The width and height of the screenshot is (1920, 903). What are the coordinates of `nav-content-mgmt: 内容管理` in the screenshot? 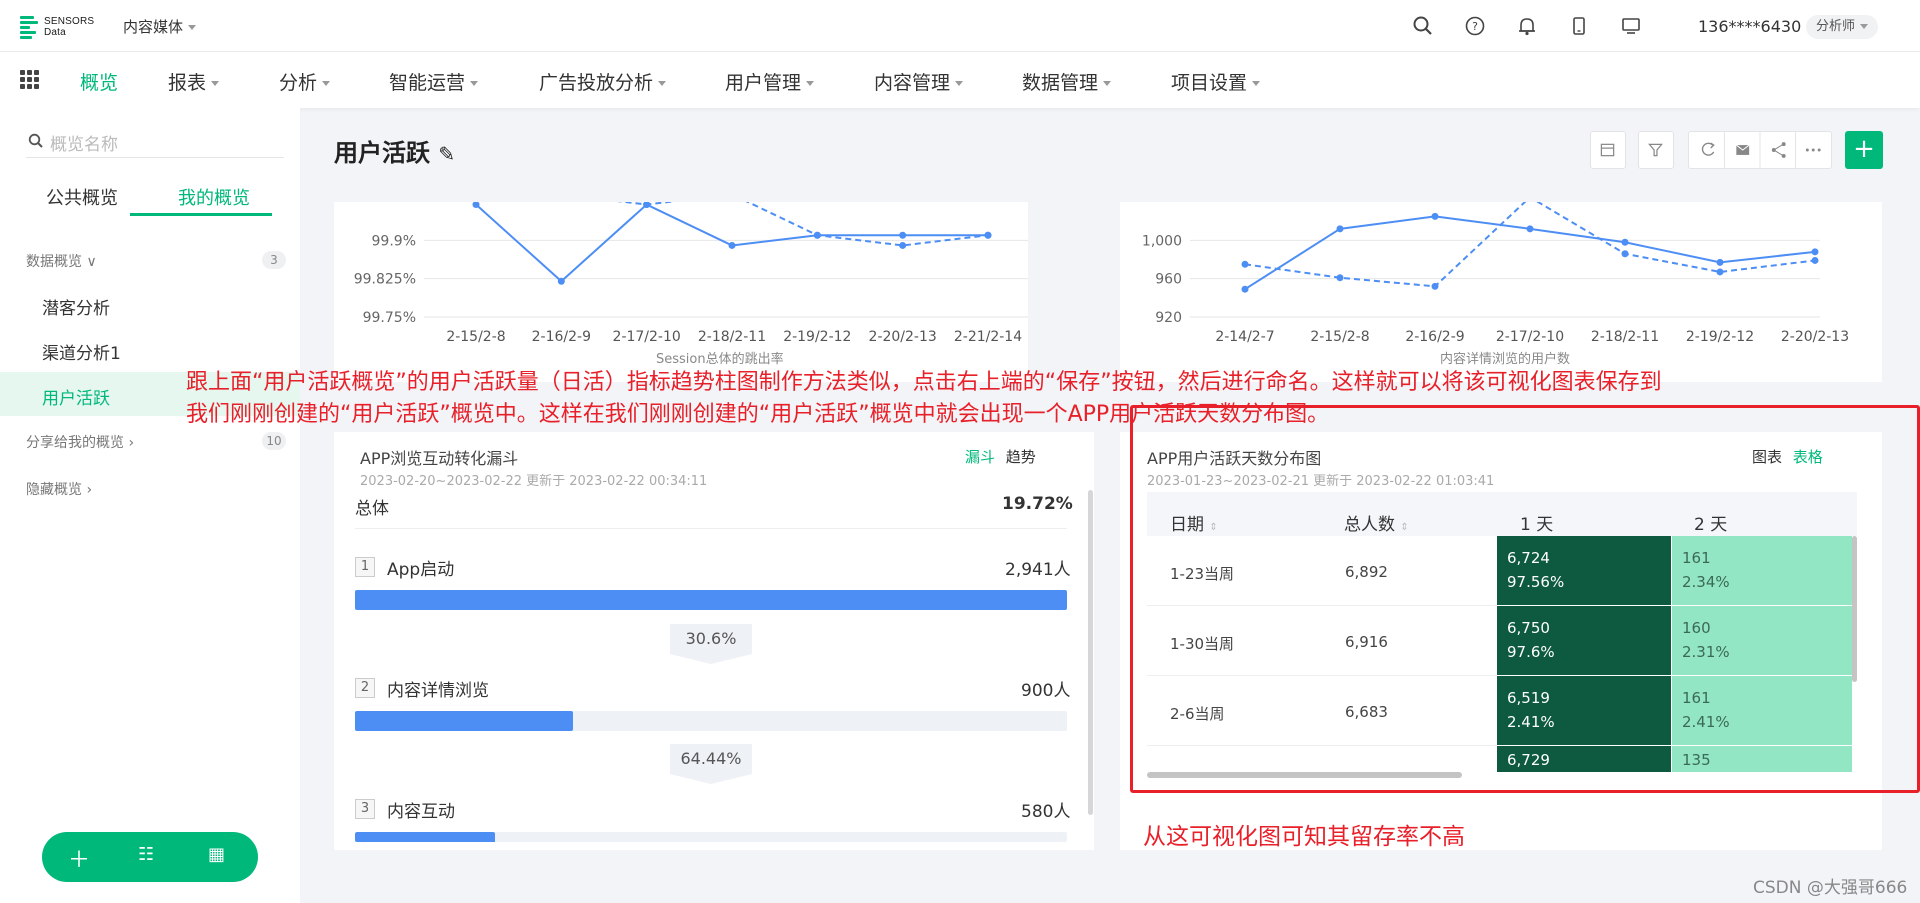 It's located at (919, 81).